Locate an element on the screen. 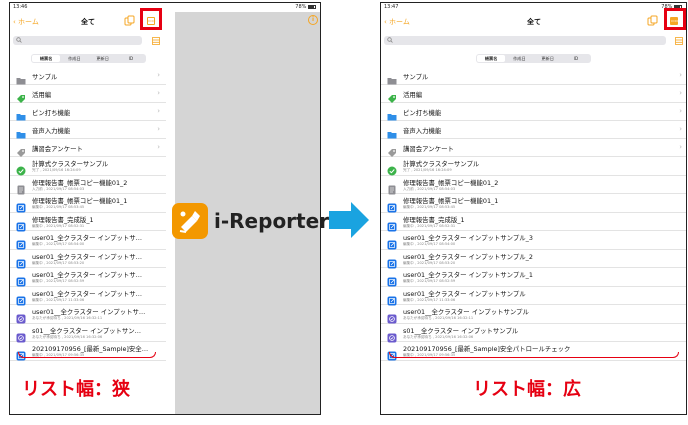 The width and height of the screenshot is (688, 425). report-status: 編集中 , 2021/09/17 08:53:20 is located at coordinates (58, 262).